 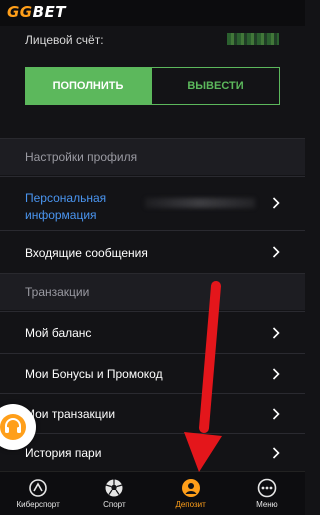 I want to click on deposit-button: ПОПОЛНИТЬ, so click(x=88, y=86).